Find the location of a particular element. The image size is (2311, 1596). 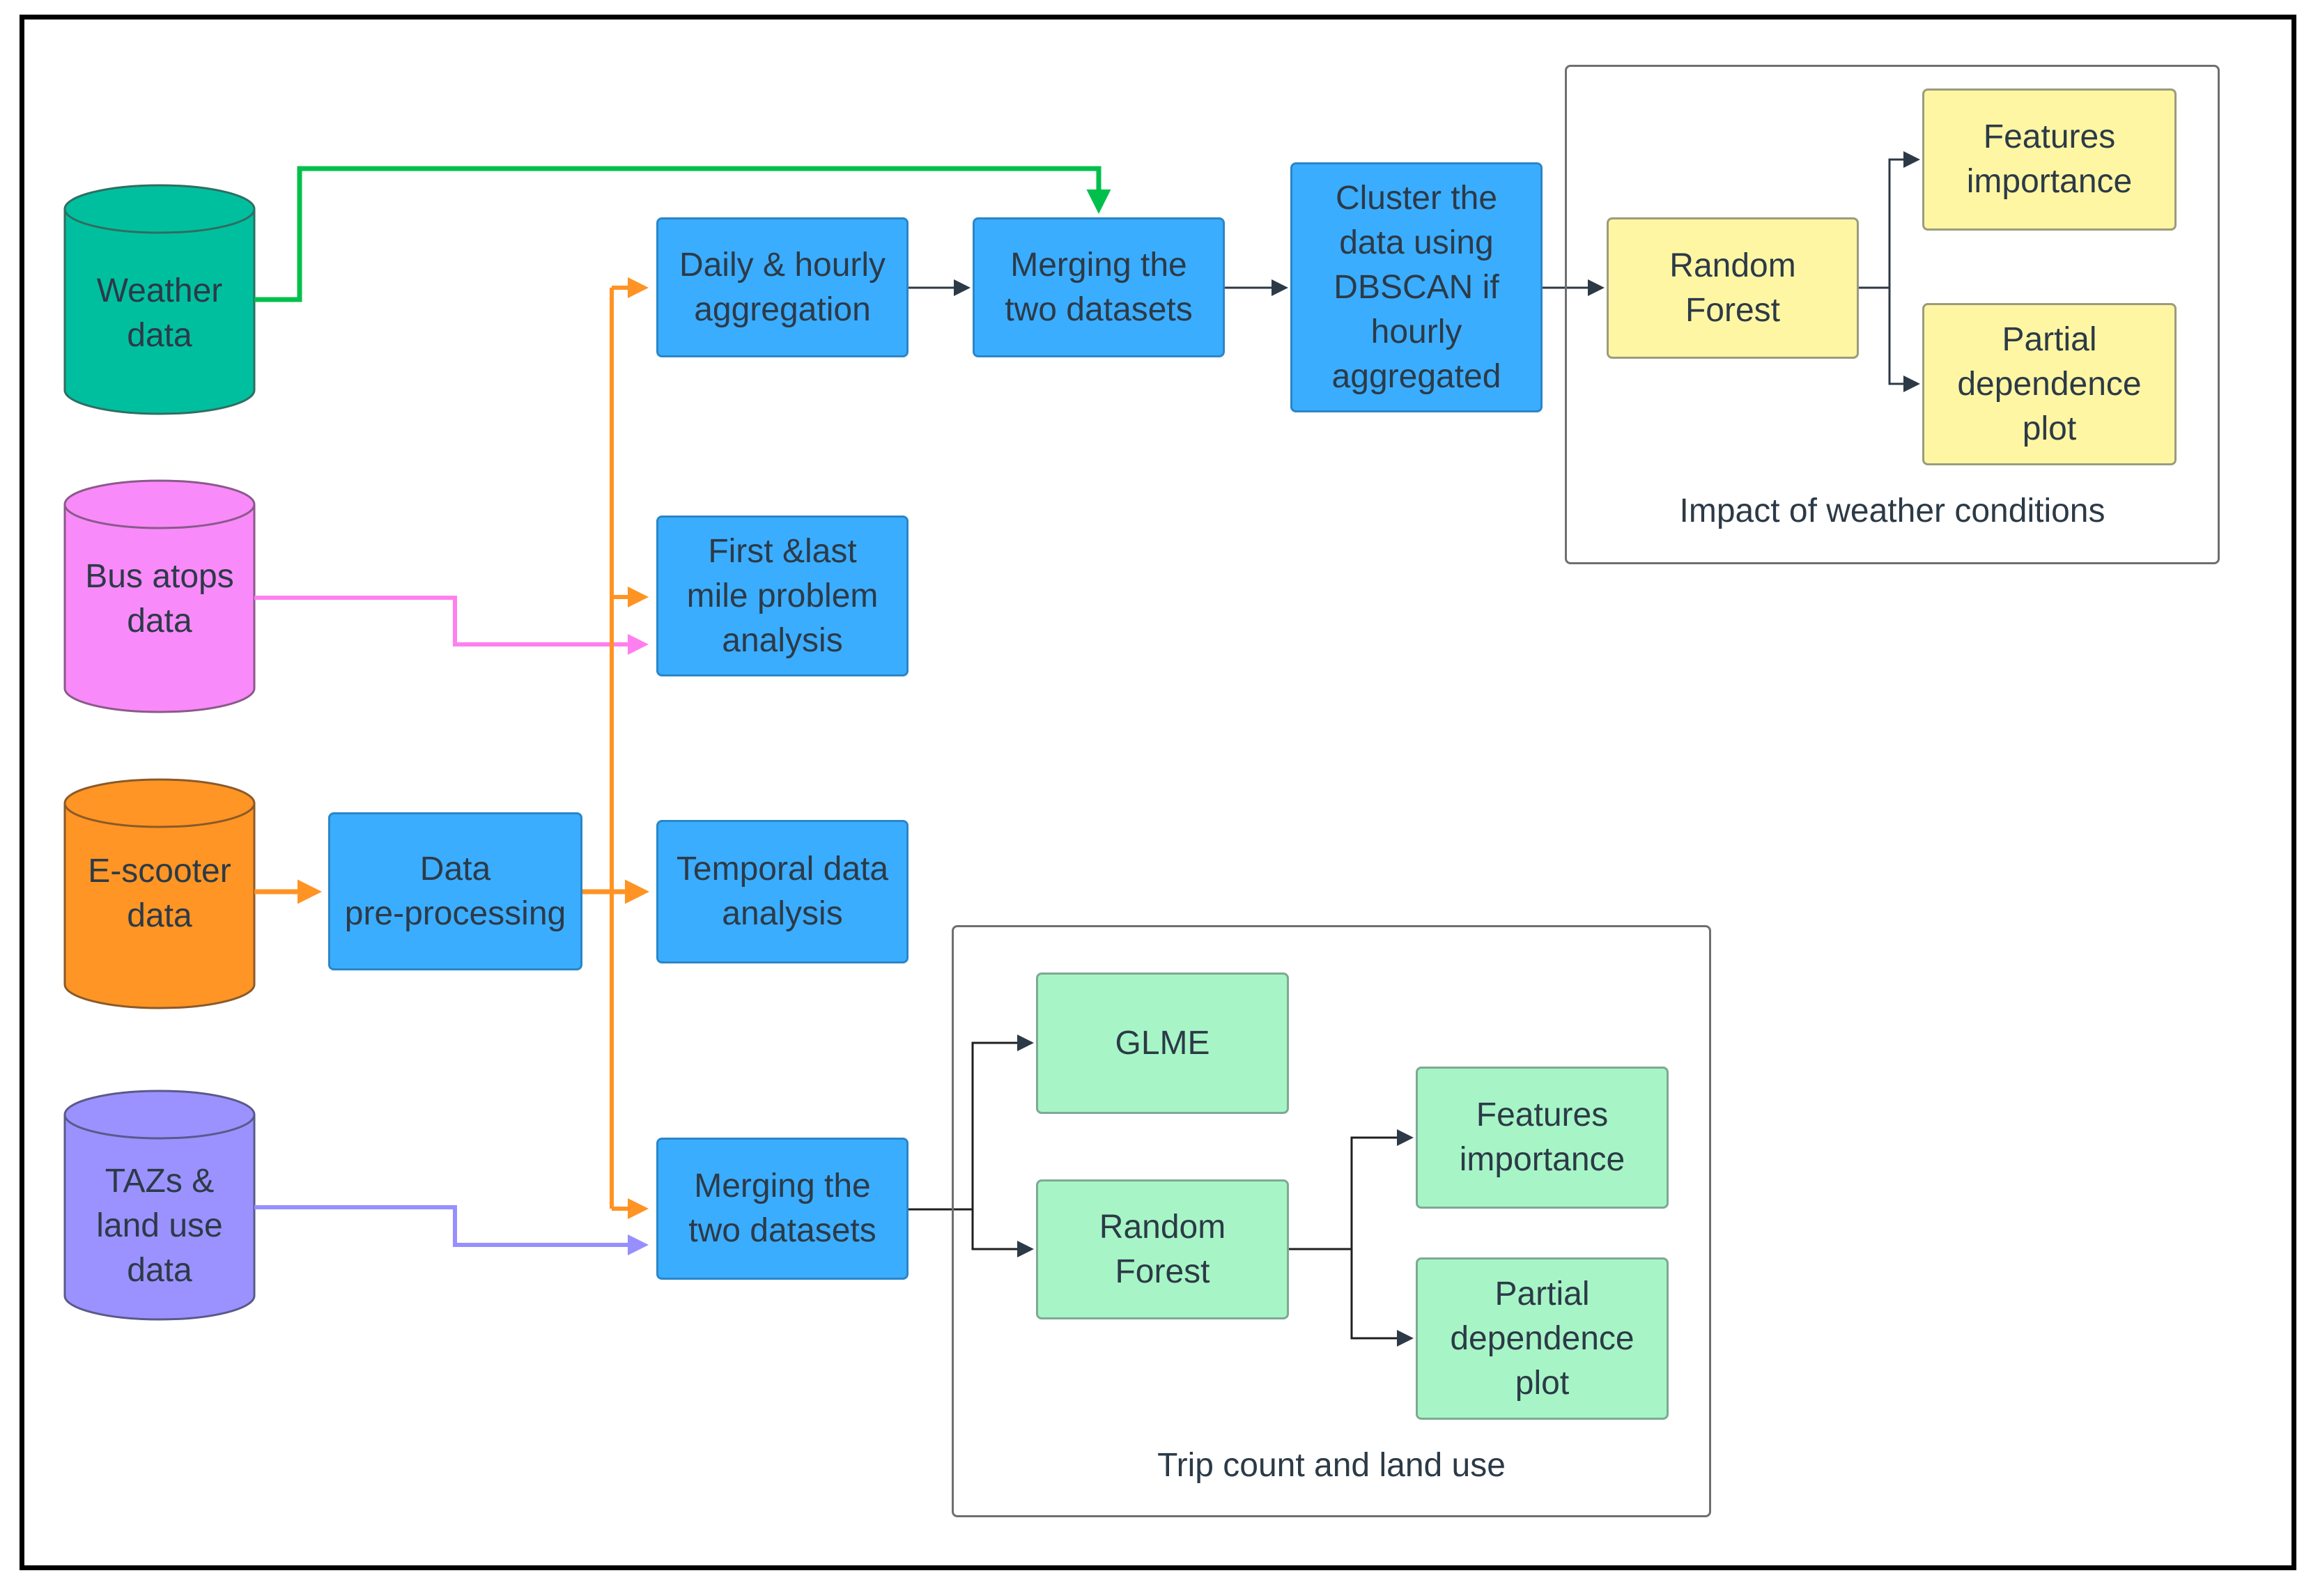

weather-features-importance-box: Features importance is located at coordinates (2049, 159).